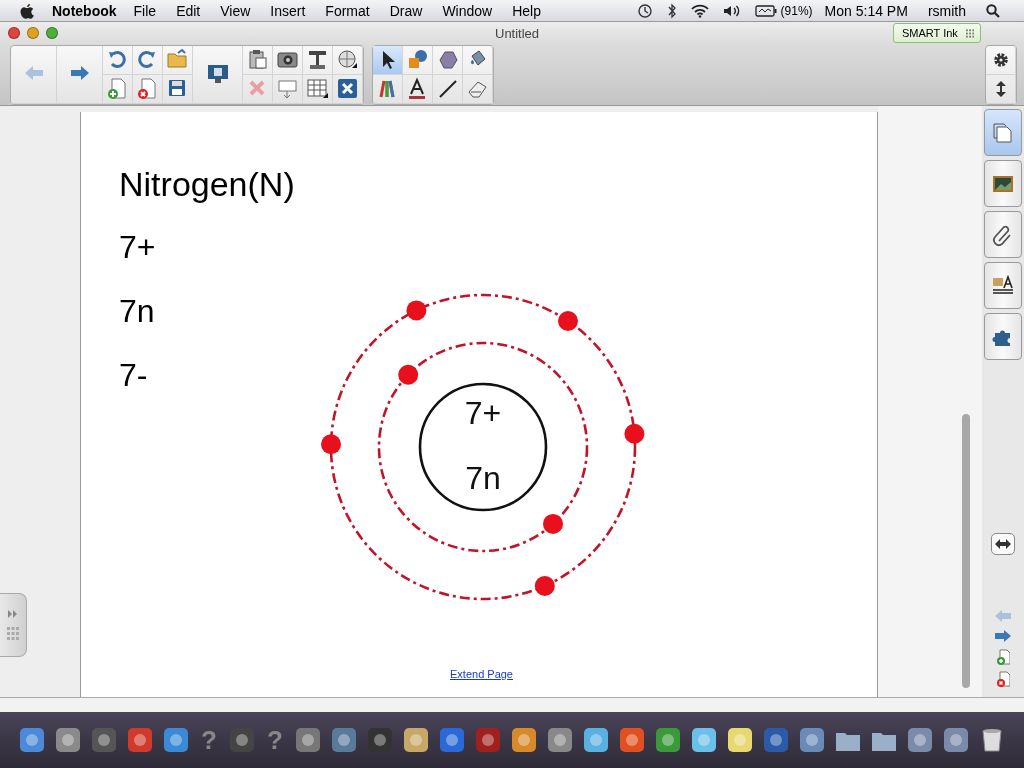 This screenshot has height=768, width=1024. I want to click on menu-item: File, so click(145, 10).